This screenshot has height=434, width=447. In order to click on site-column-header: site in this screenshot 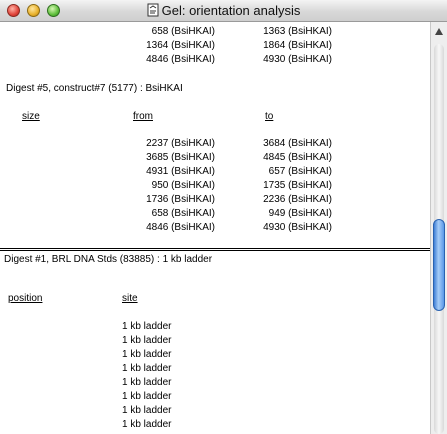, I will do `click(130, 298)`.